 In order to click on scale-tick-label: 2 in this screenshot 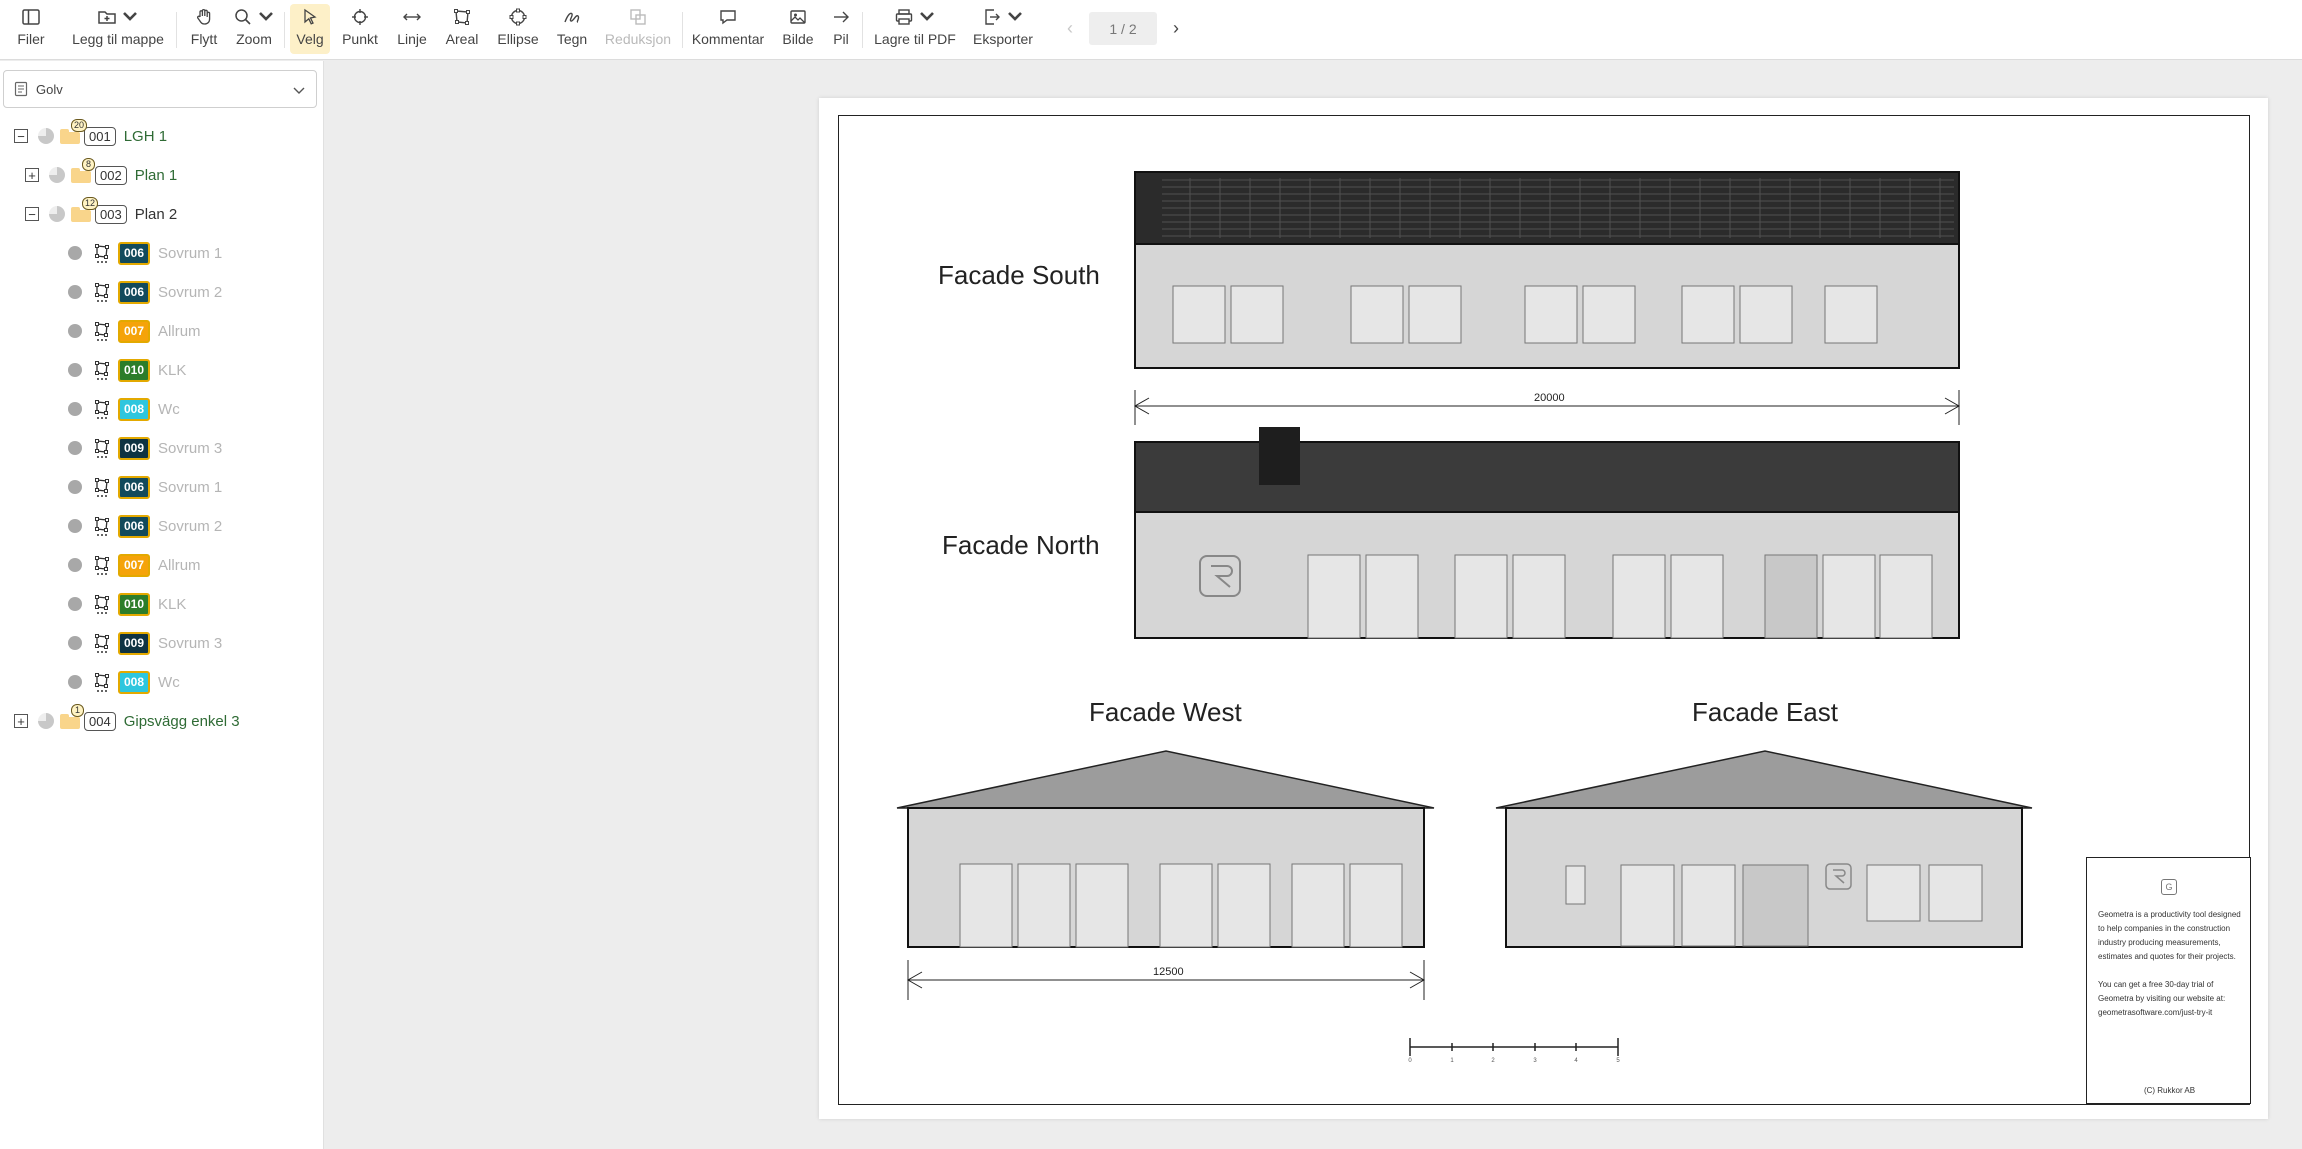, I will do `click(1493, 1061)`.